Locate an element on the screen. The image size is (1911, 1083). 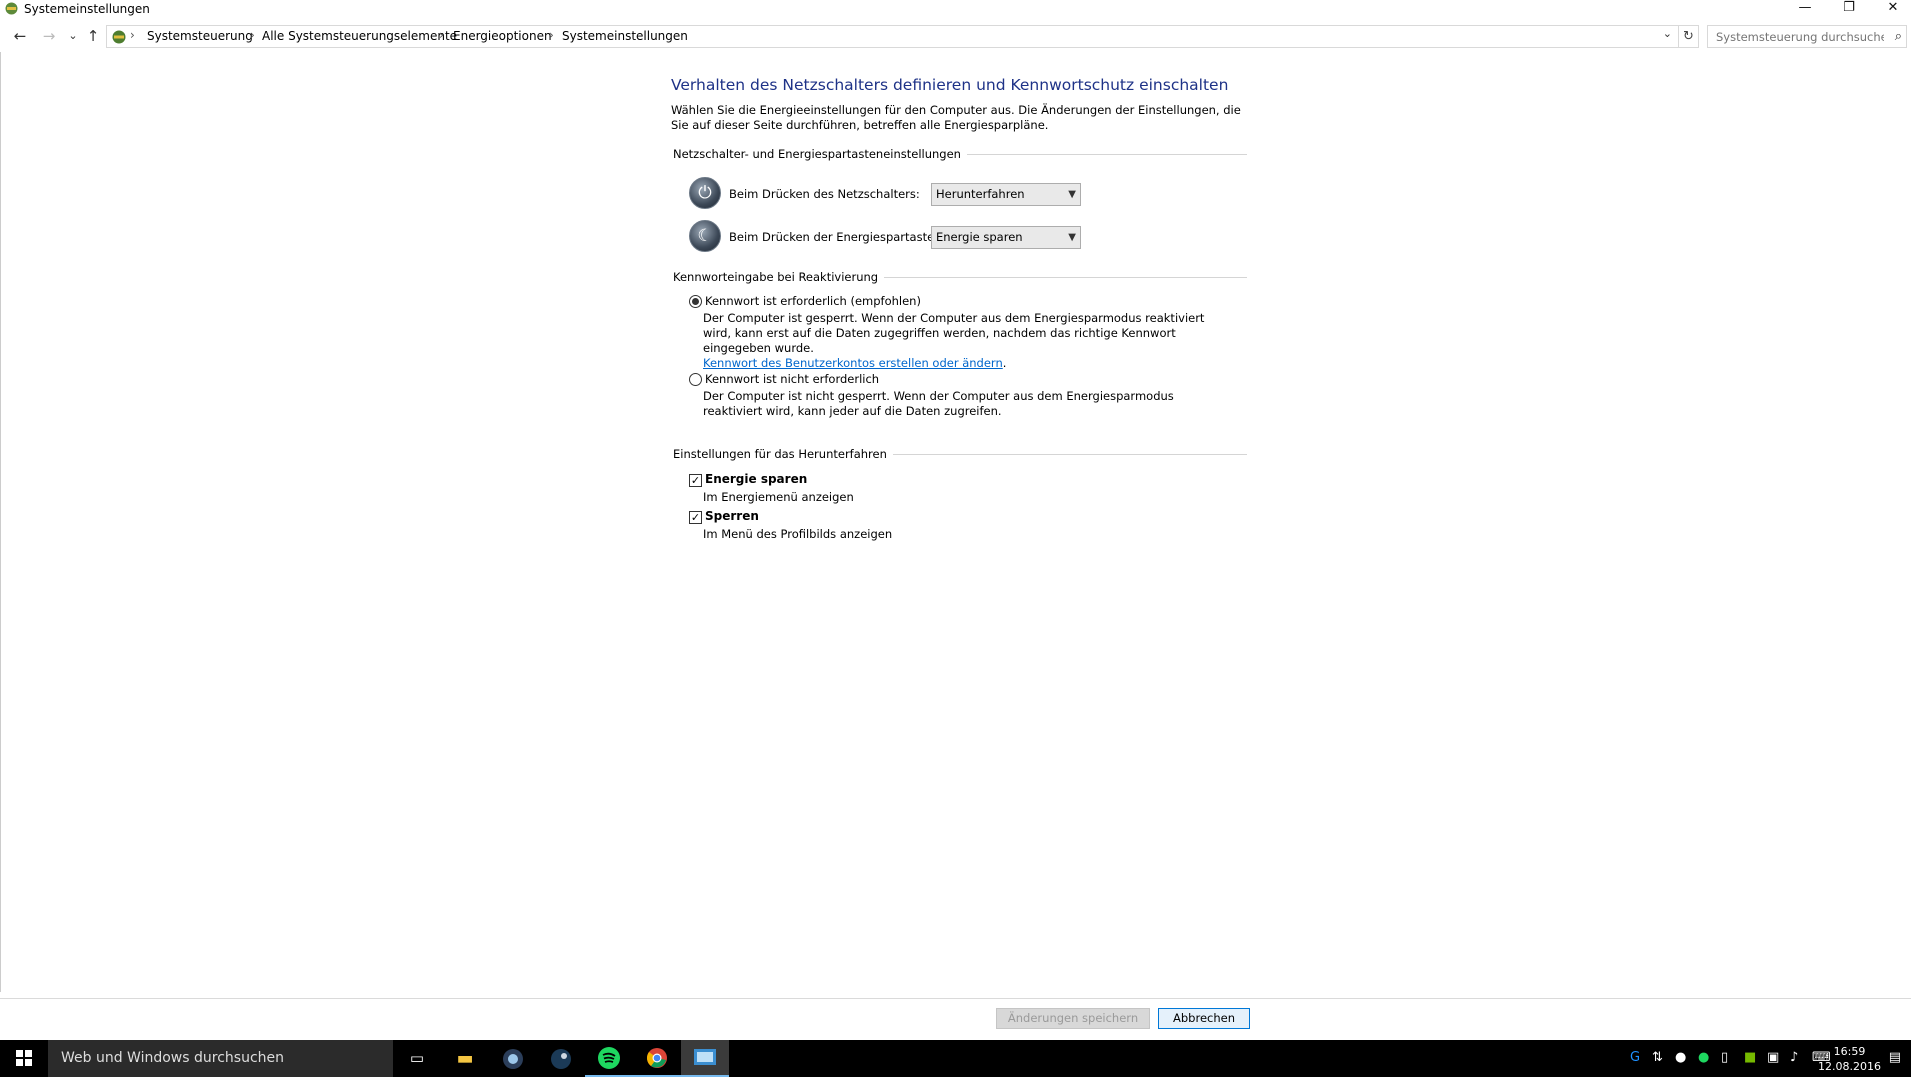
breadcrumb-systemeinstellungen: Systemeinstellungen is located at coordinates (625, 36).